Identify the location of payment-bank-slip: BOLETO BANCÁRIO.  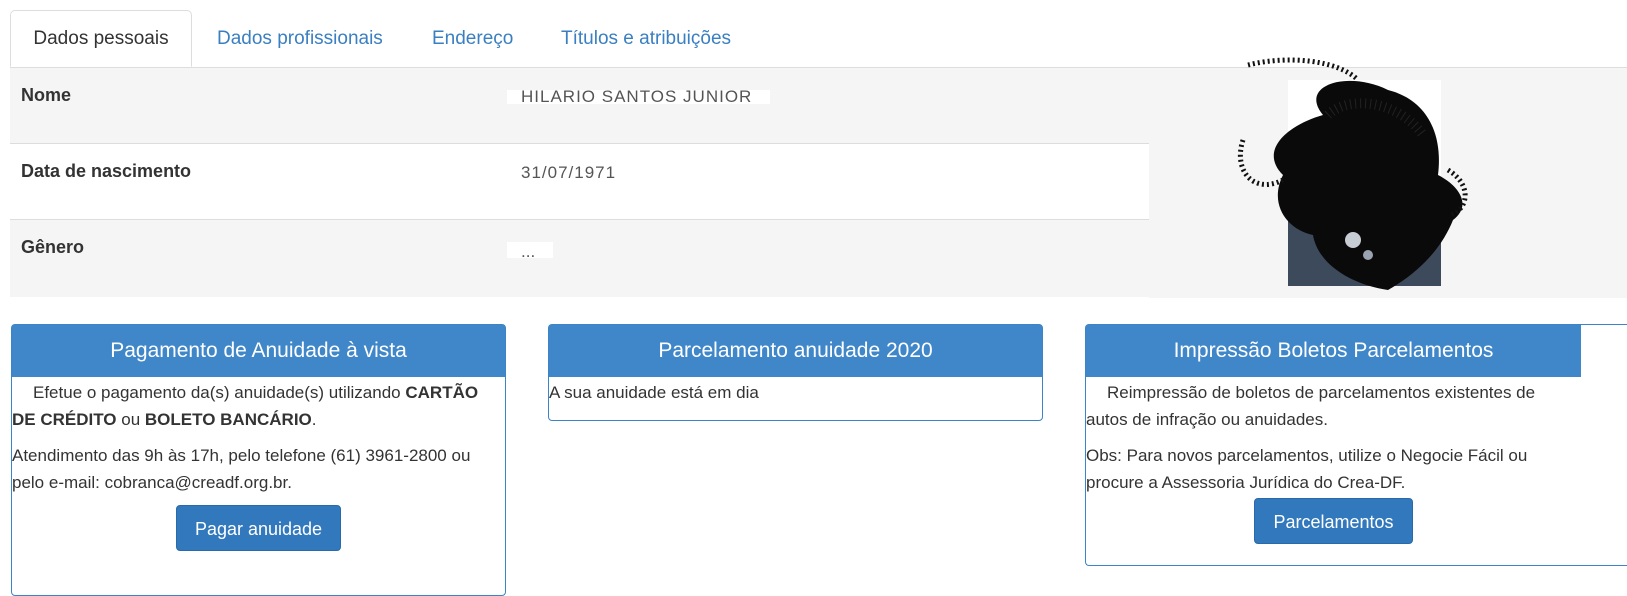
(228, 419).